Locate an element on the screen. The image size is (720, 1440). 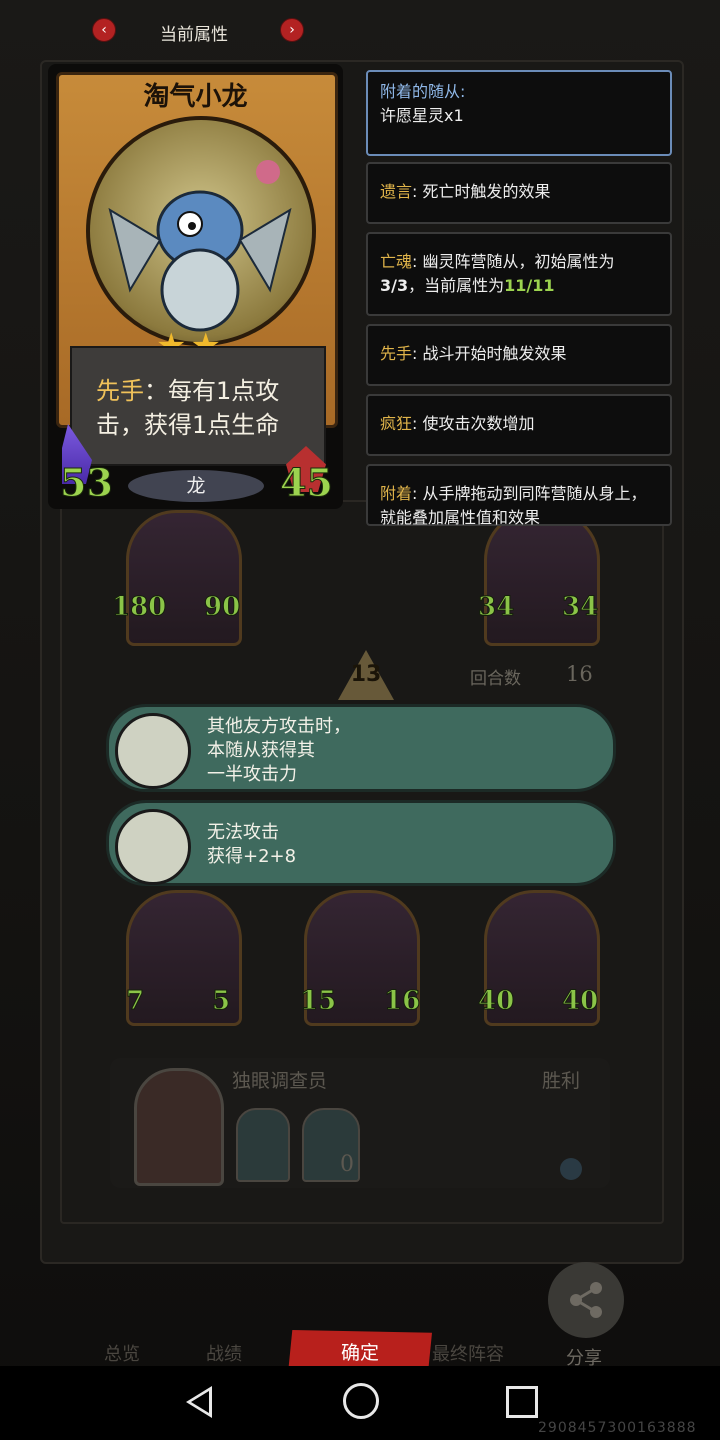
share-button is located at coordinates (586, 1300).